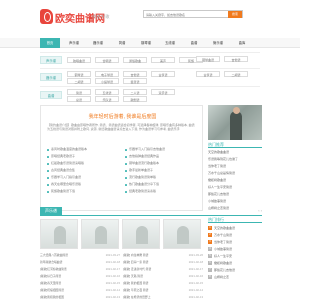  What do you see at coordinates (223, 235) in the screenshot?
I see `rank-item-label: 万水千山简谱` at bounding box center [223, 235].